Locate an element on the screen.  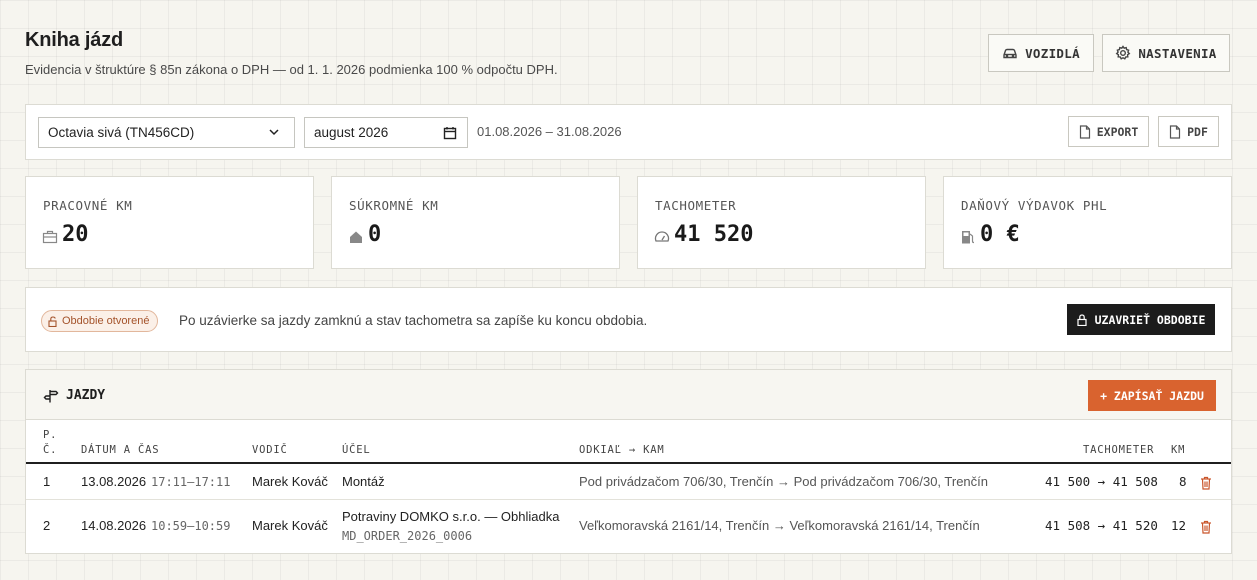
trip-odometer: 41 500 → 41 508 is located at coordinates (1101, 481).